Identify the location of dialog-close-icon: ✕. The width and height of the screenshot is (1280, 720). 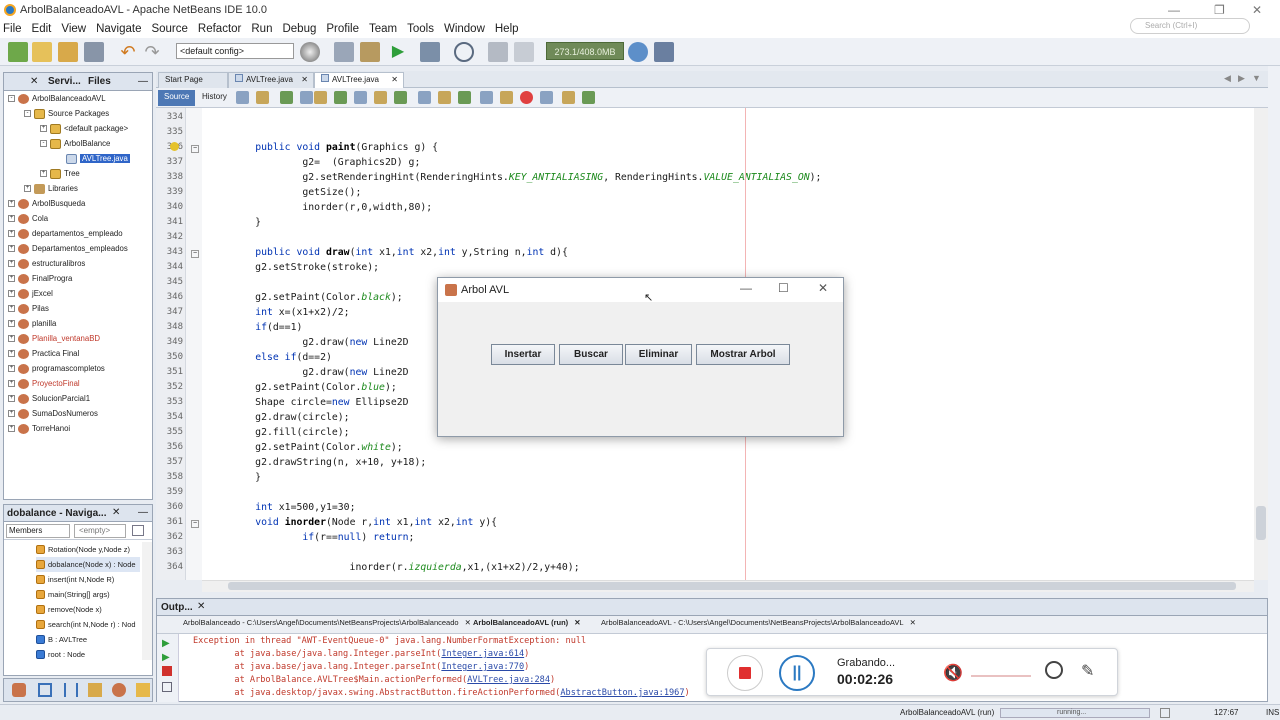
(823, 288).